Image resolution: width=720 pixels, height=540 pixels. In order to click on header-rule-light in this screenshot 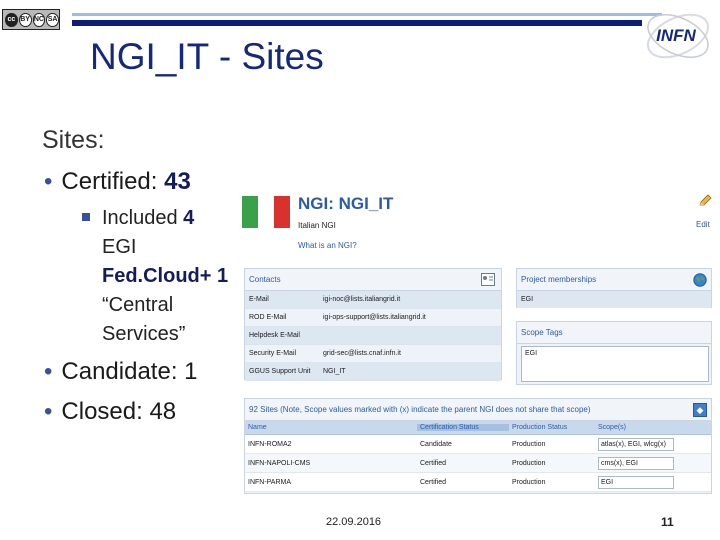, I will do `click(367, 14)`.